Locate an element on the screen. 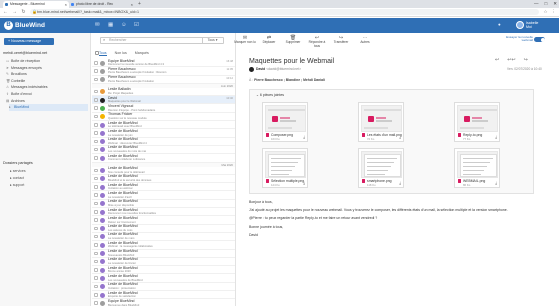 The height and width of the screenshot is (306, 559). toolbar-button: ⇄ Déplacer is located at coordinates (269, 40).